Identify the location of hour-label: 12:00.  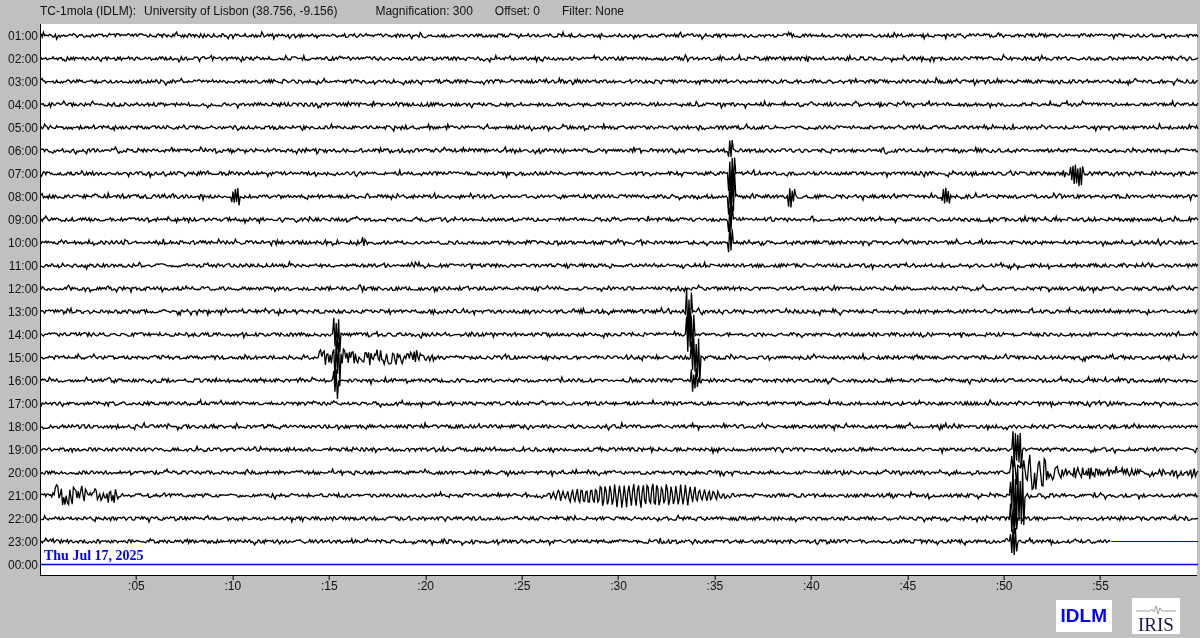
(23, 289).